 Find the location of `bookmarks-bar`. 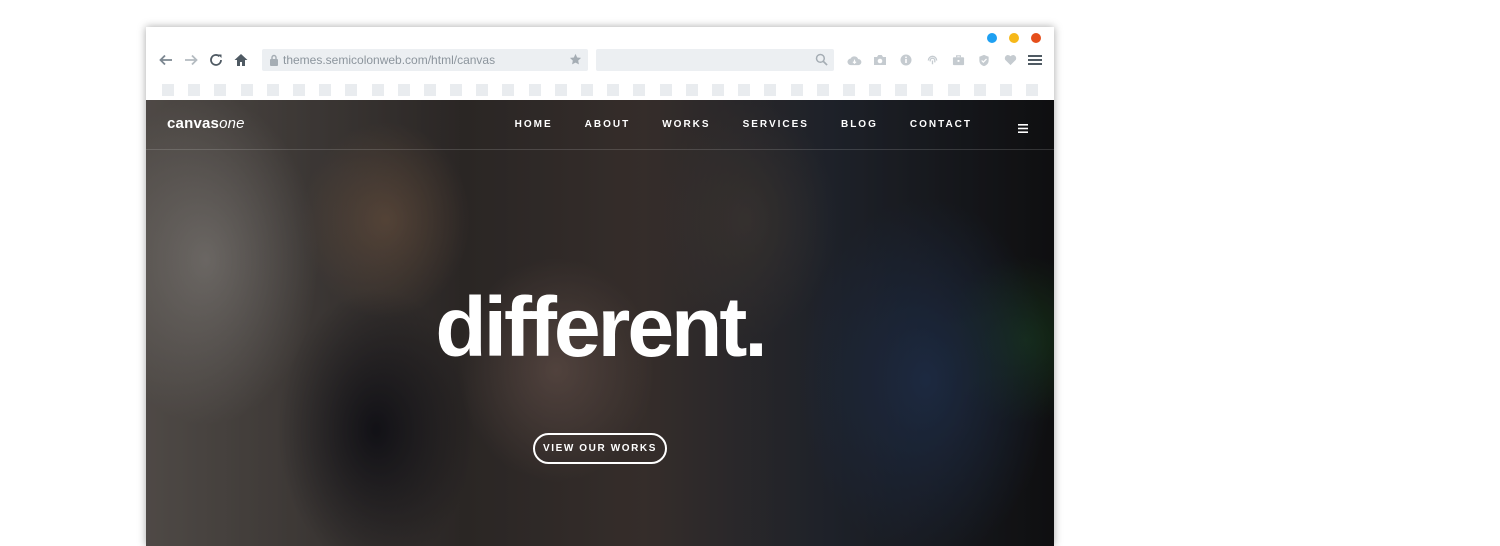

bookmarks-bar is located at coordinates (600, 90).